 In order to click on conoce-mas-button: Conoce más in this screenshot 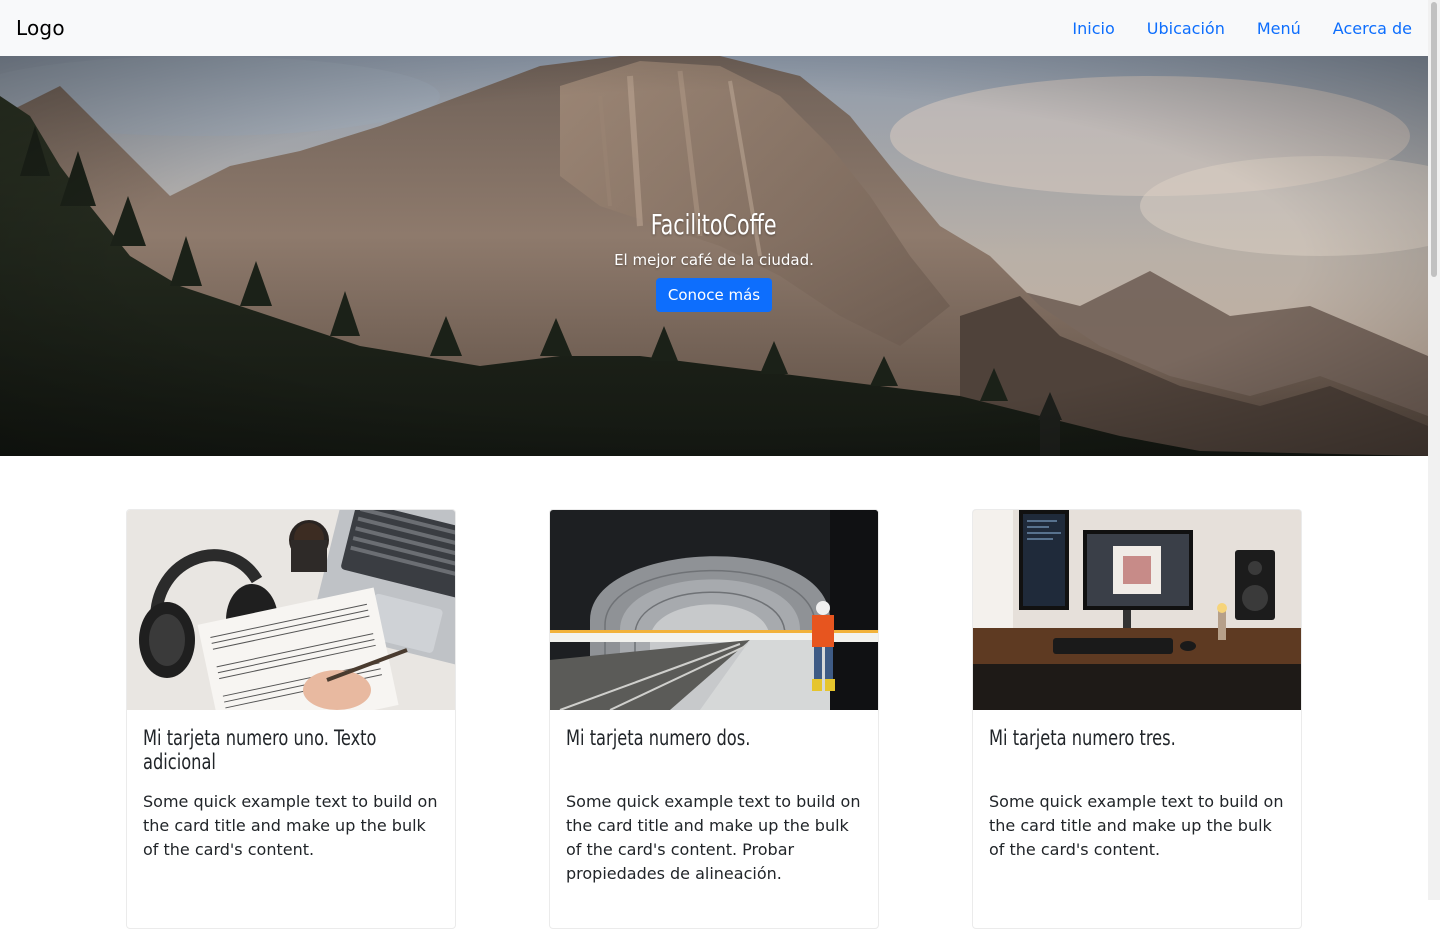, I will do `click(714, 295)`.